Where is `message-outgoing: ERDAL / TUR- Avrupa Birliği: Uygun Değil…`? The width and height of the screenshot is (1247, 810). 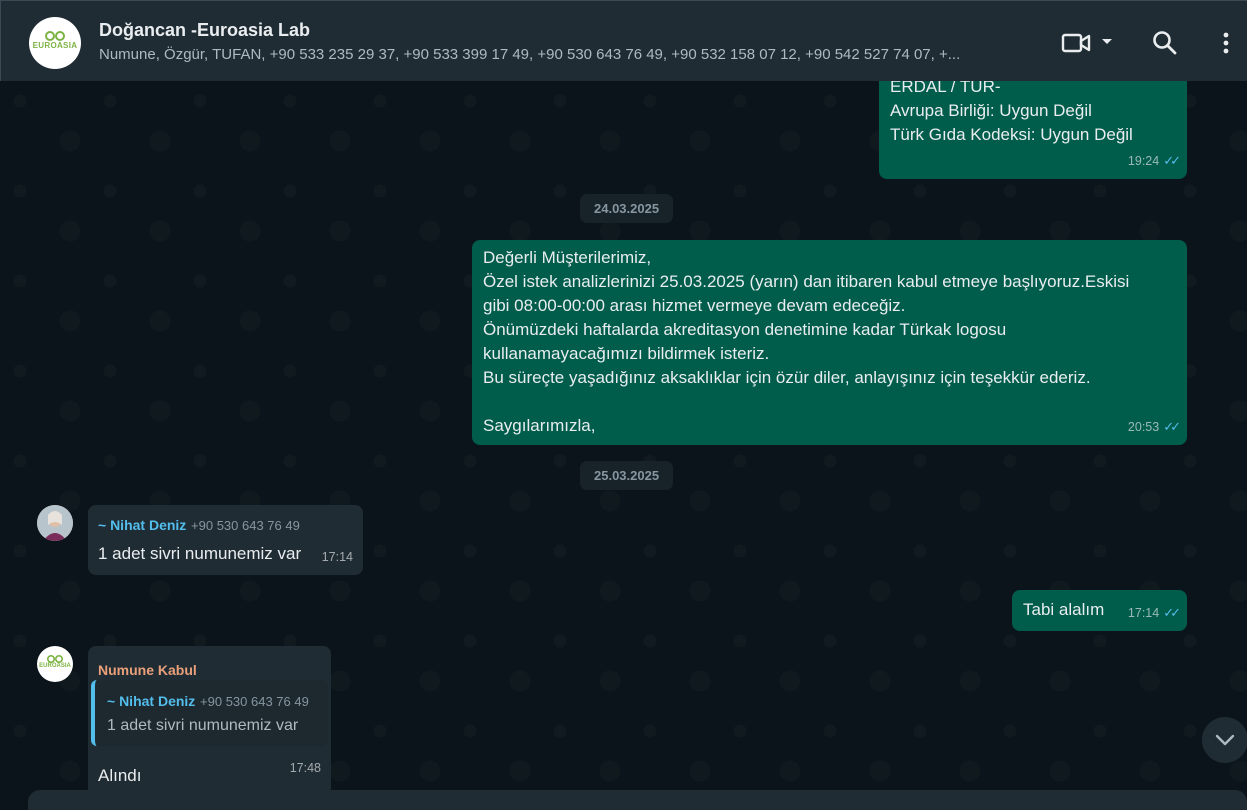
message-outgoing: ERDAL / TUR- Avrupa Birliği: Uygun Değil… is located at coordinates (1033, 130).